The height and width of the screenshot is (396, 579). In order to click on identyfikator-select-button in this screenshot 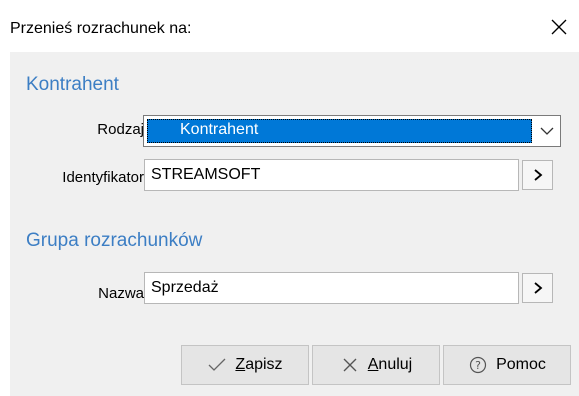, I will do `click(537, 175)`.